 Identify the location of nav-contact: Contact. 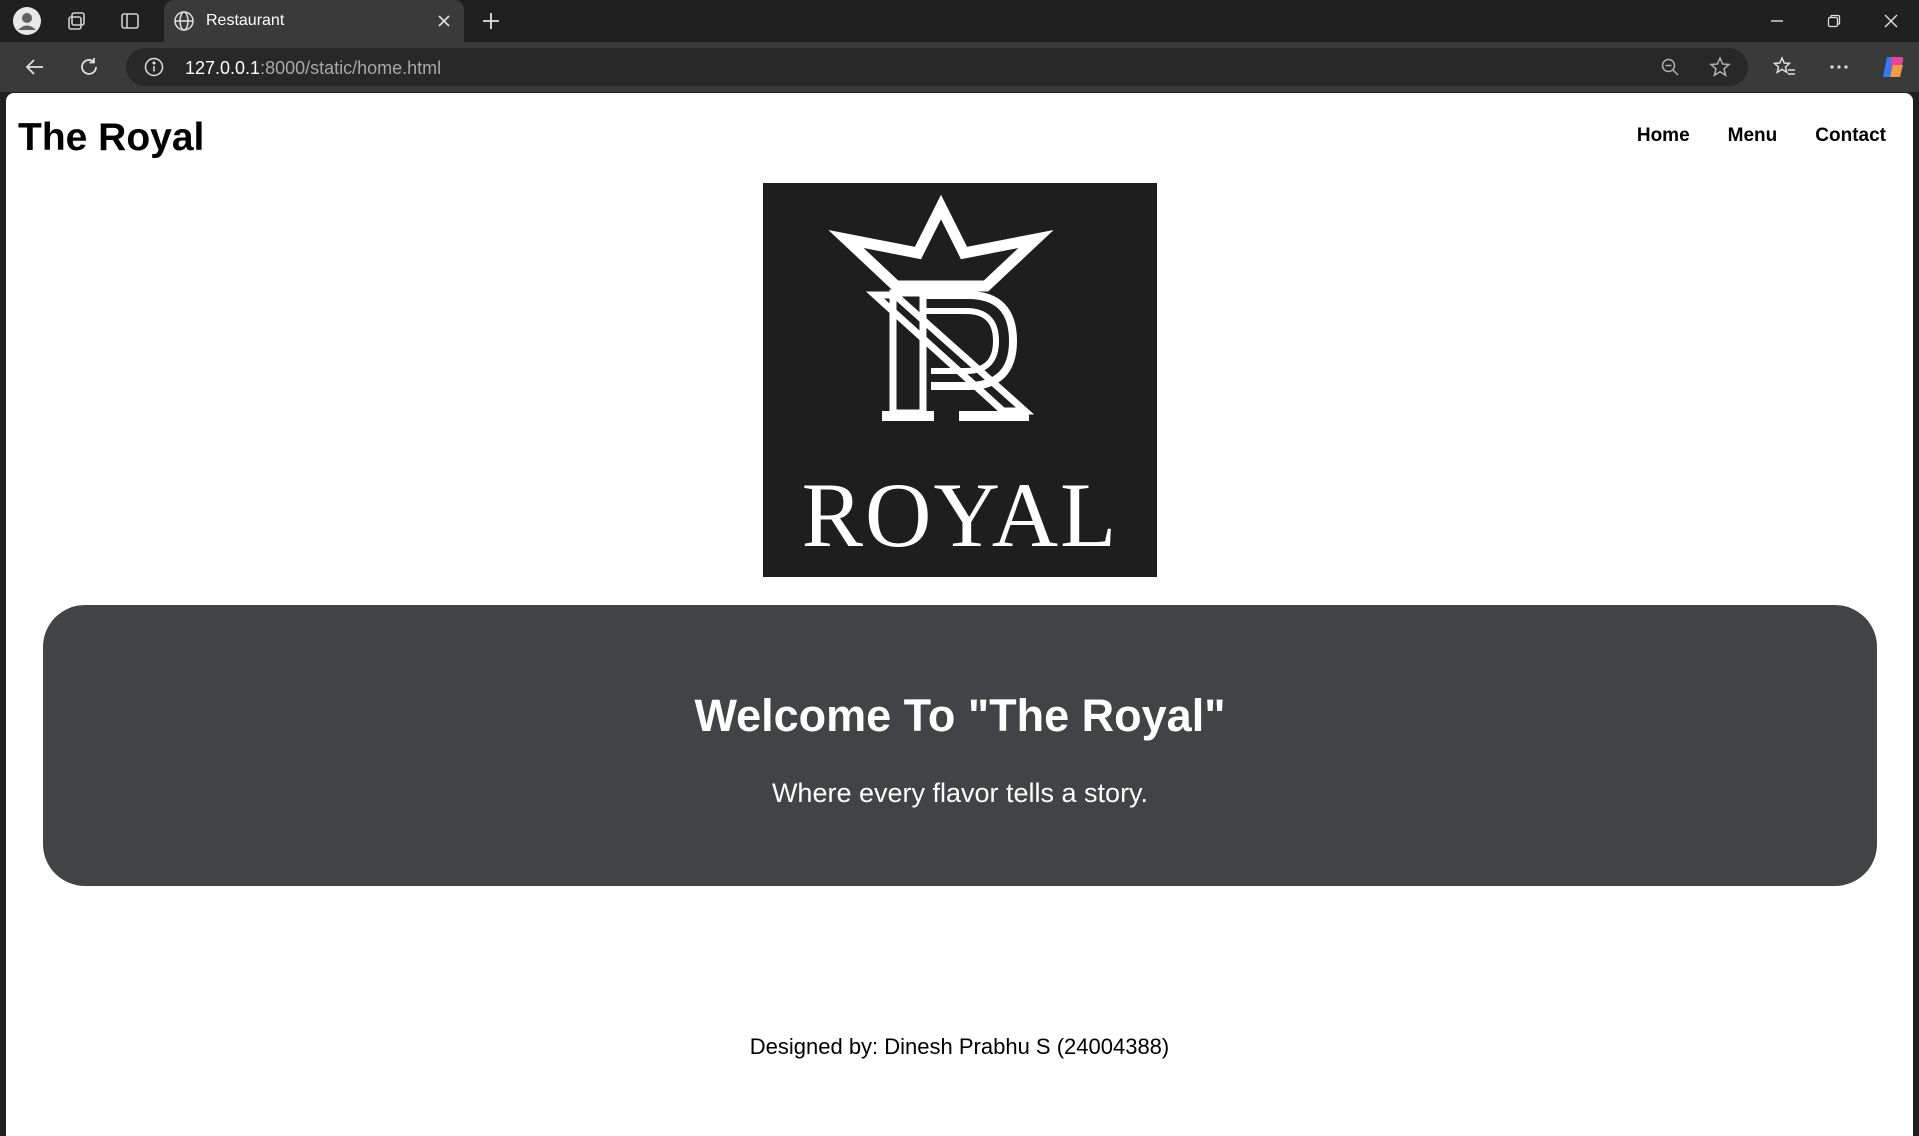
(1850, 136).